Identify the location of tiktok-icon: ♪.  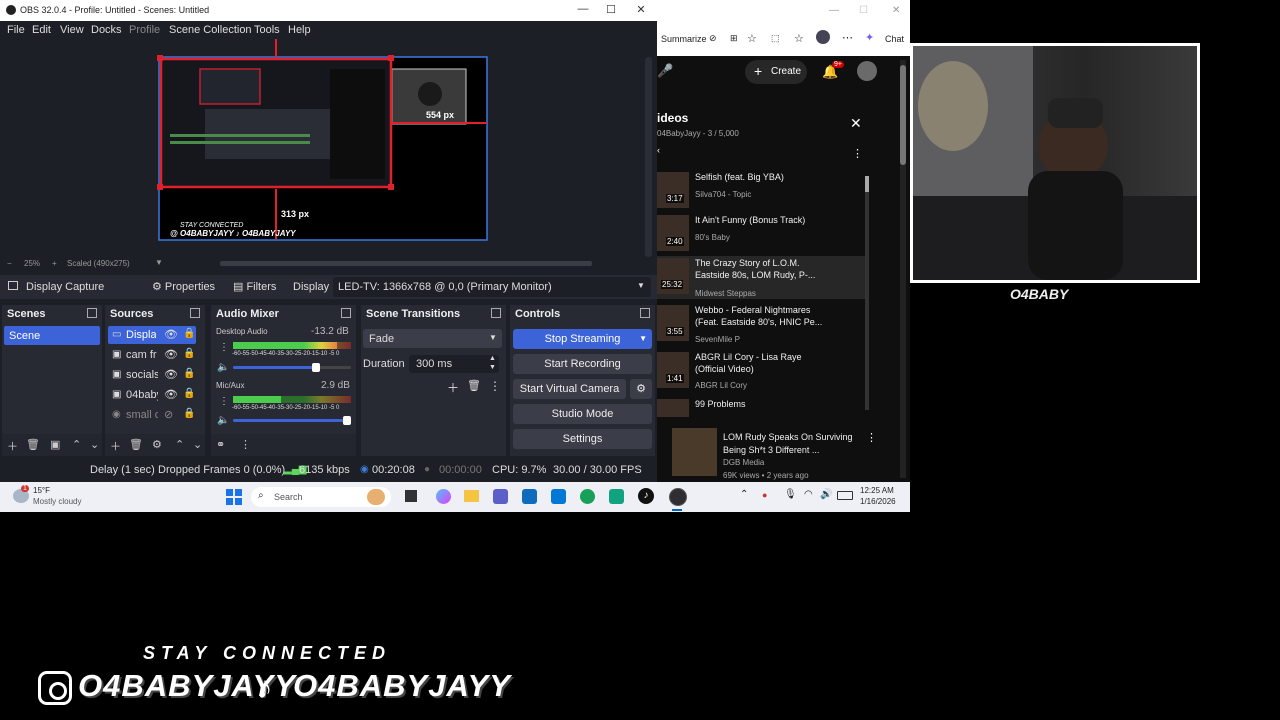
(646, 496).